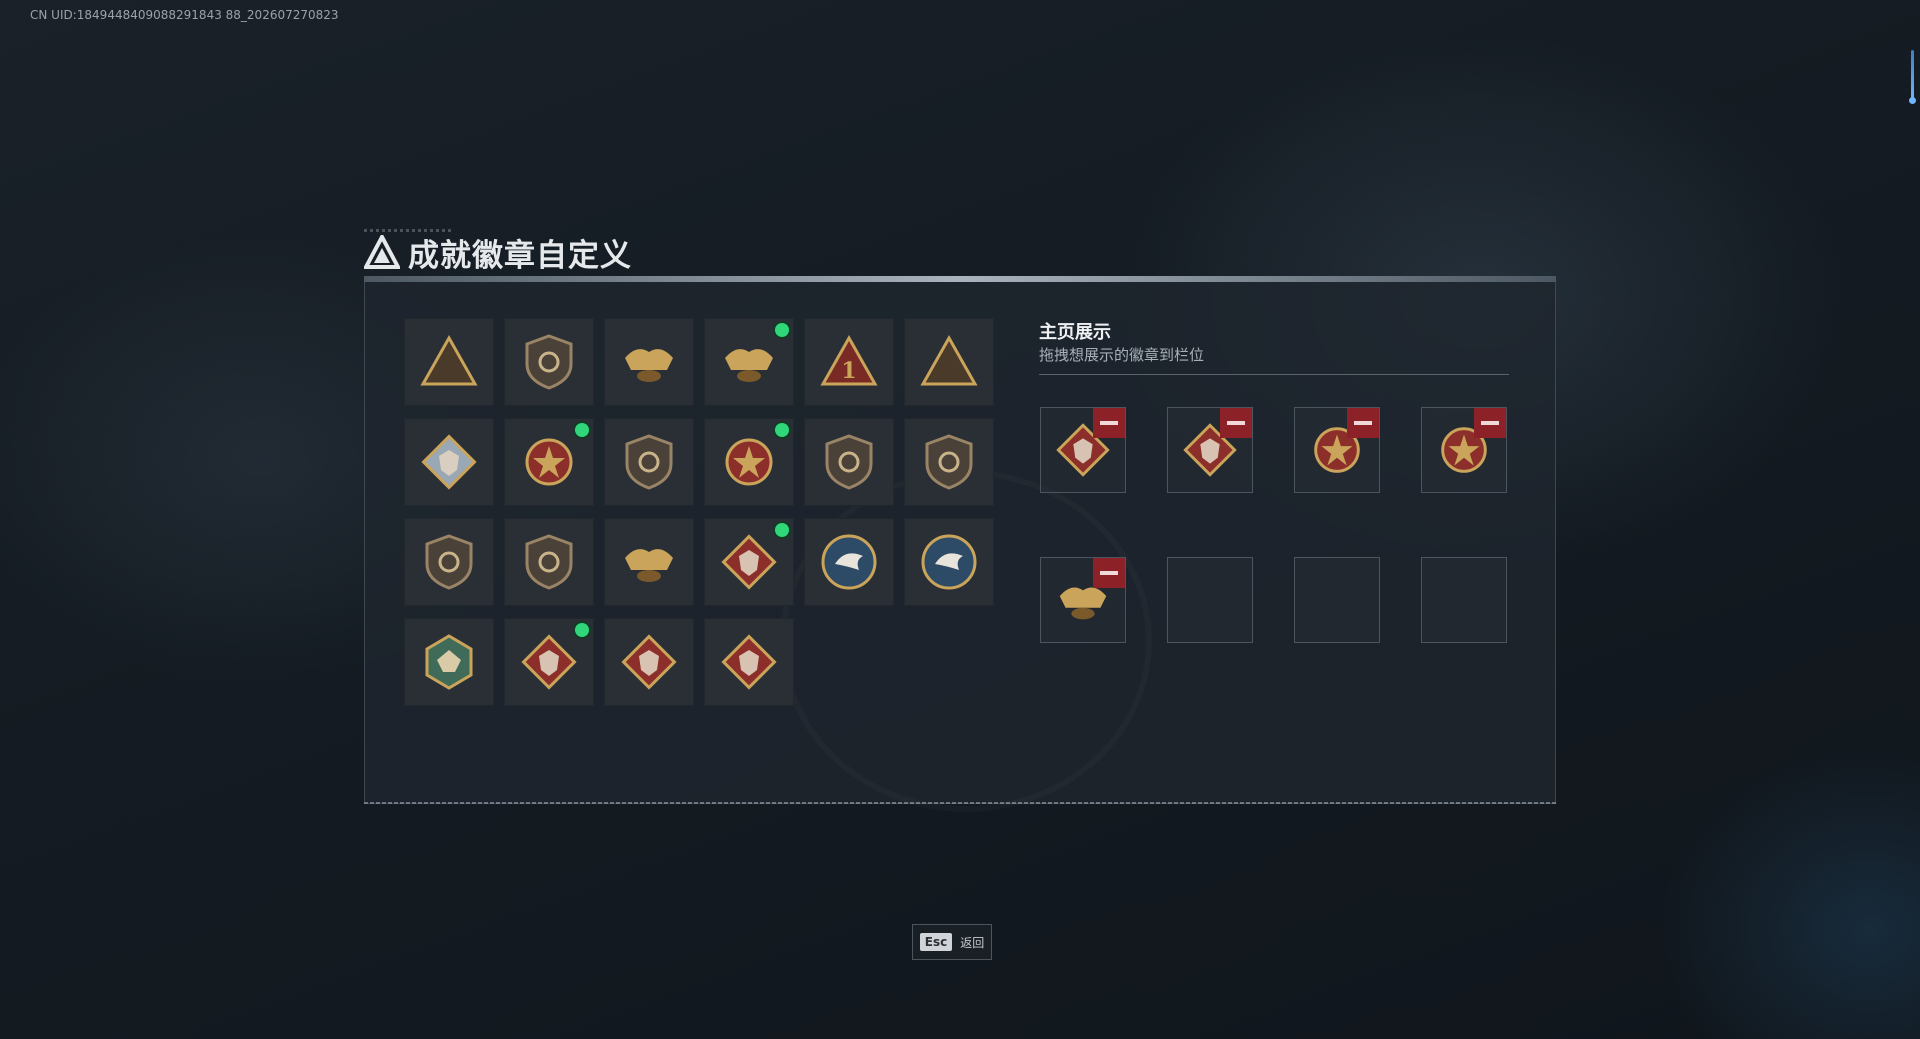 This screenshot has width=1920, height=1039. Describe the element at coordinates (972, 942) in the screenshot. I see `back-label: 返回` at that location.